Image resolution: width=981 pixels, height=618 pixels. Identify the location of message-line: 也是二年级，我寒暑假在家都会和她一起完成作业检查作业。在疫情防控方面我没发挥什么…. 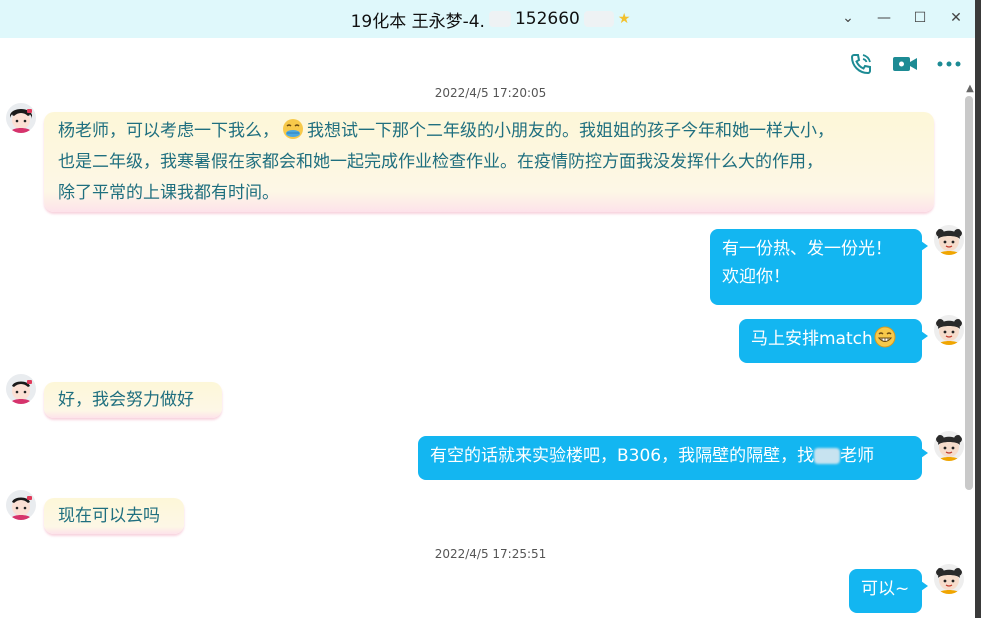
(440, 162).